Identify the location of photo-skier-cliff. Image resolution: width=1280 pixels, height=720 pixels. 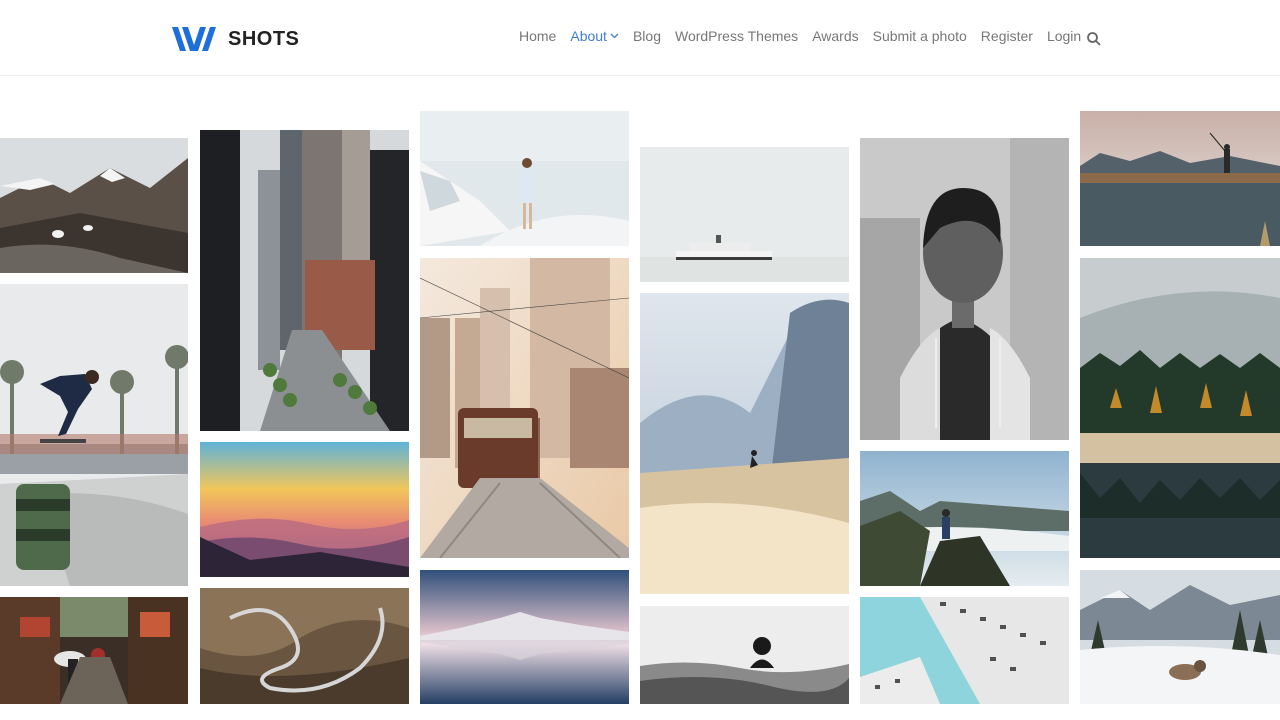
(744, 443).